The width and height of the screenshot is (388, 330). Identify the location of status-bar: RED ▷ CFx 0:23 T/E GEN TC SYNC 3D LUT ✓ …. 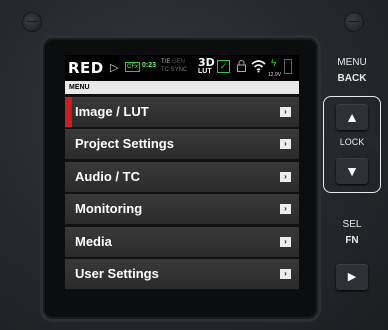
(182, 68).